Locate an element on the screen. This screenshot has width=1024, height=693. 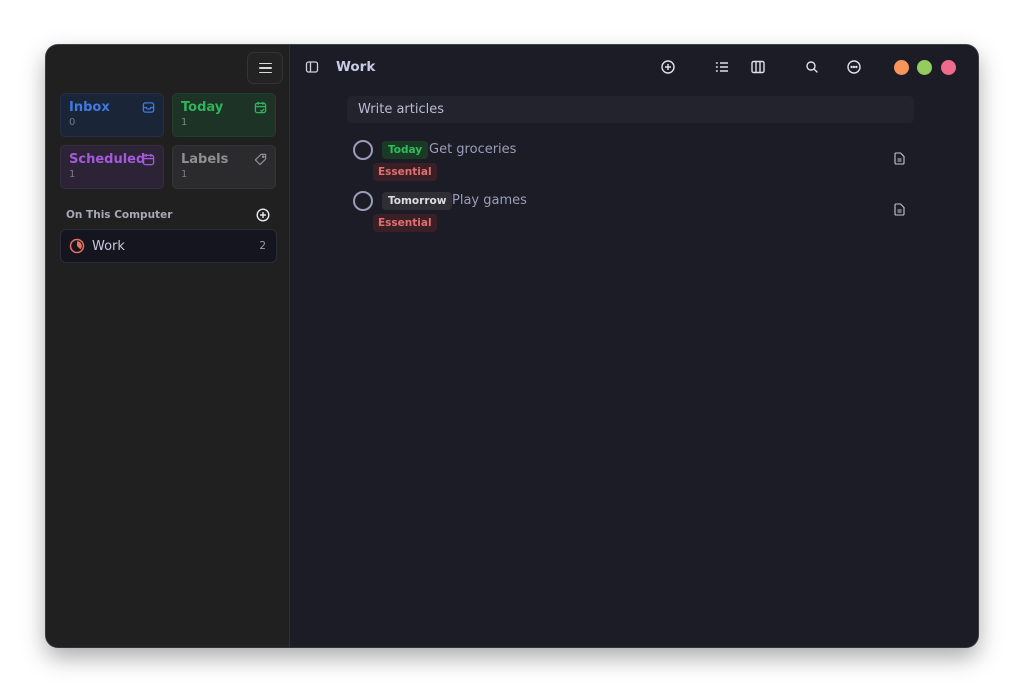
task-title: Play games is located at coordinates (489, 200).